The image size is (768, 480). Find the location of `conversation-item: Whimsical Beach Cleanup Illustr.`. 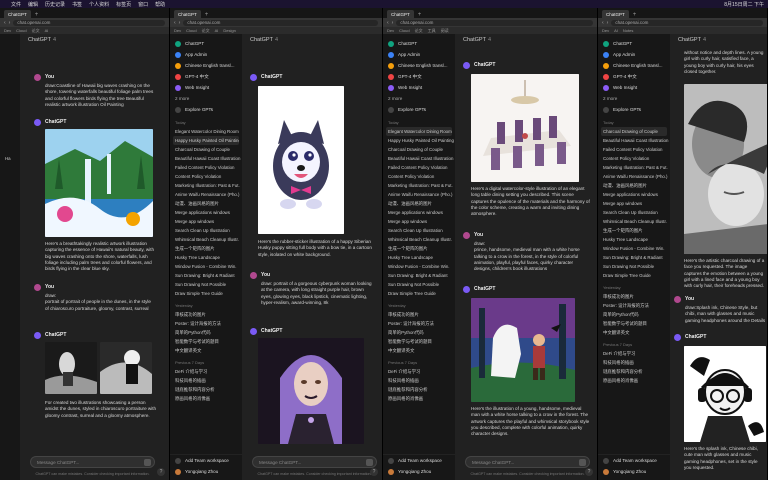

conversation-item: Whimsical Beach Cleanup Illustr. is located at coordinates (419, 239).